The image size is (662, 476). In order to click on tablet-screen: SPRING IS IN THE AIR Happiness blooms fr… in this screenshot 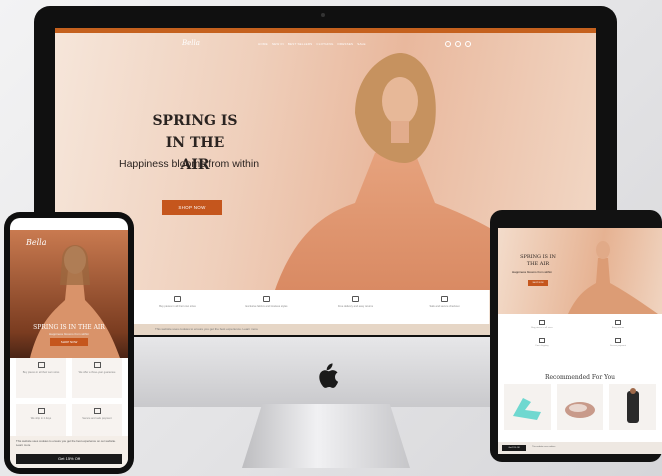, I will do `click(580, 341)`.